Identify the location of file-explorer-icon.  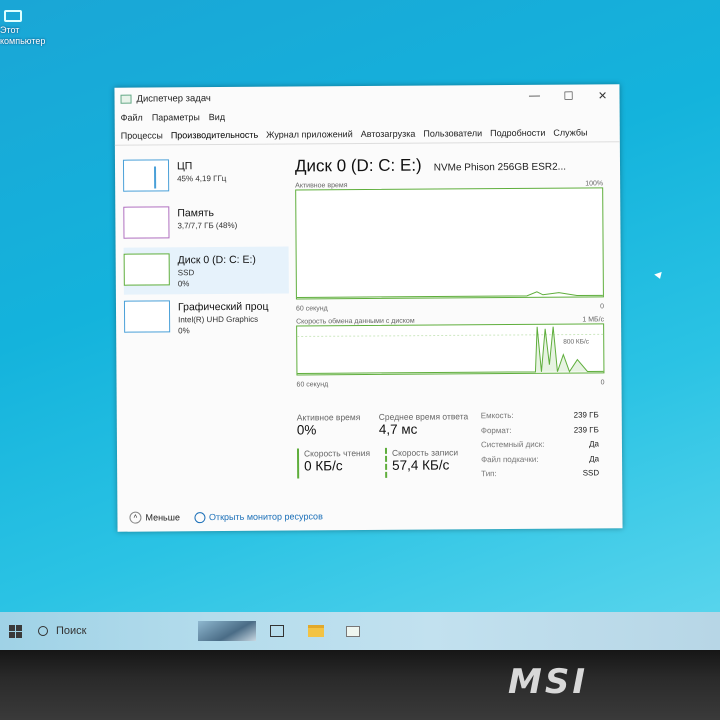
(316, 631).